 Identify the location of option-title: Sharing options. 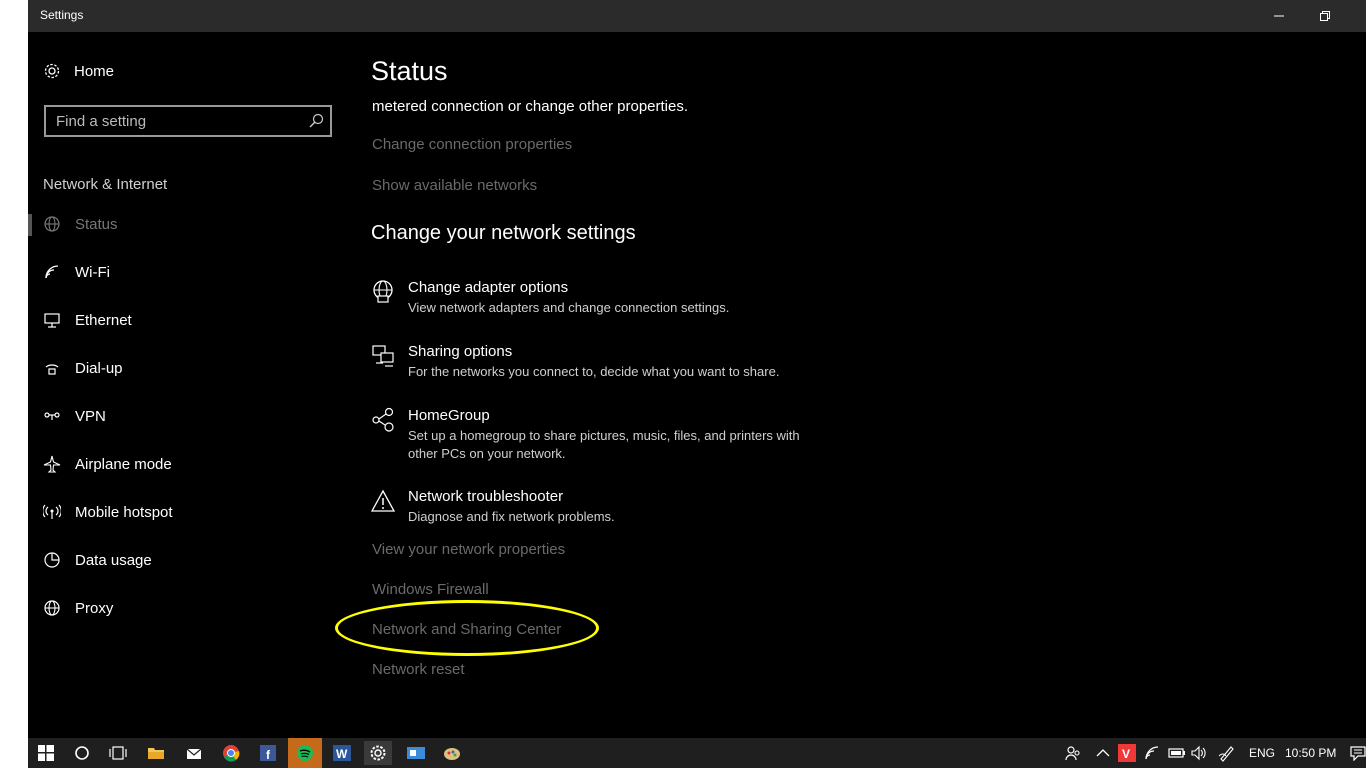
(460, 351).